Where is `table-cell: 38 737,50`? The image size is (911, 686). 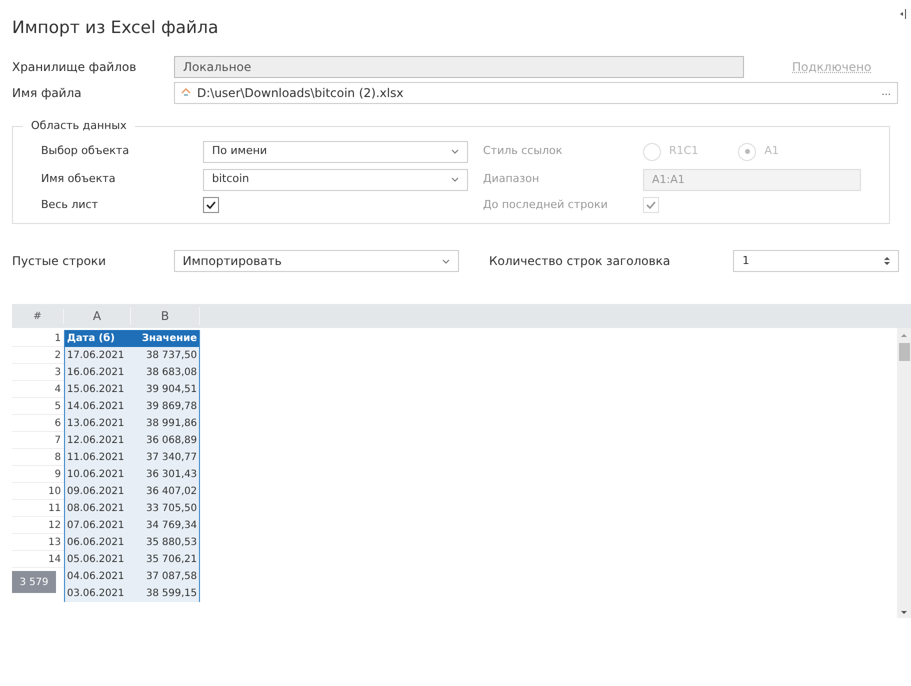 table-cell: 38 737,50 is located at coordinates (165, 355).